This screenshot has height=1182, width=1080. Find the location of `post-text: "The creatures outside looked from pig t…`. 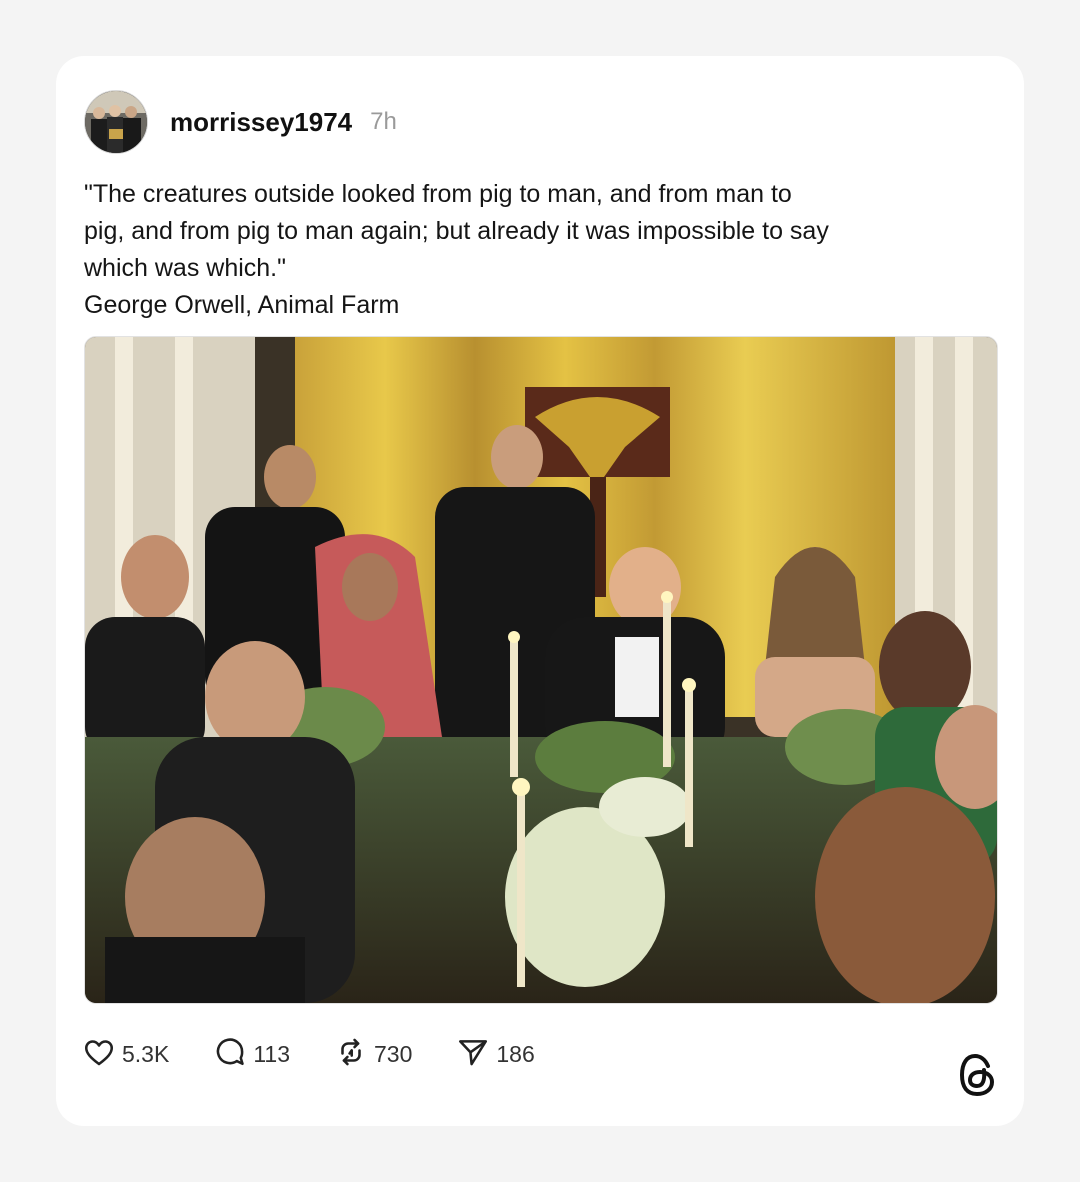

post-text: "The creatures outside looked from pig t… is located at coordinates (524, 250).